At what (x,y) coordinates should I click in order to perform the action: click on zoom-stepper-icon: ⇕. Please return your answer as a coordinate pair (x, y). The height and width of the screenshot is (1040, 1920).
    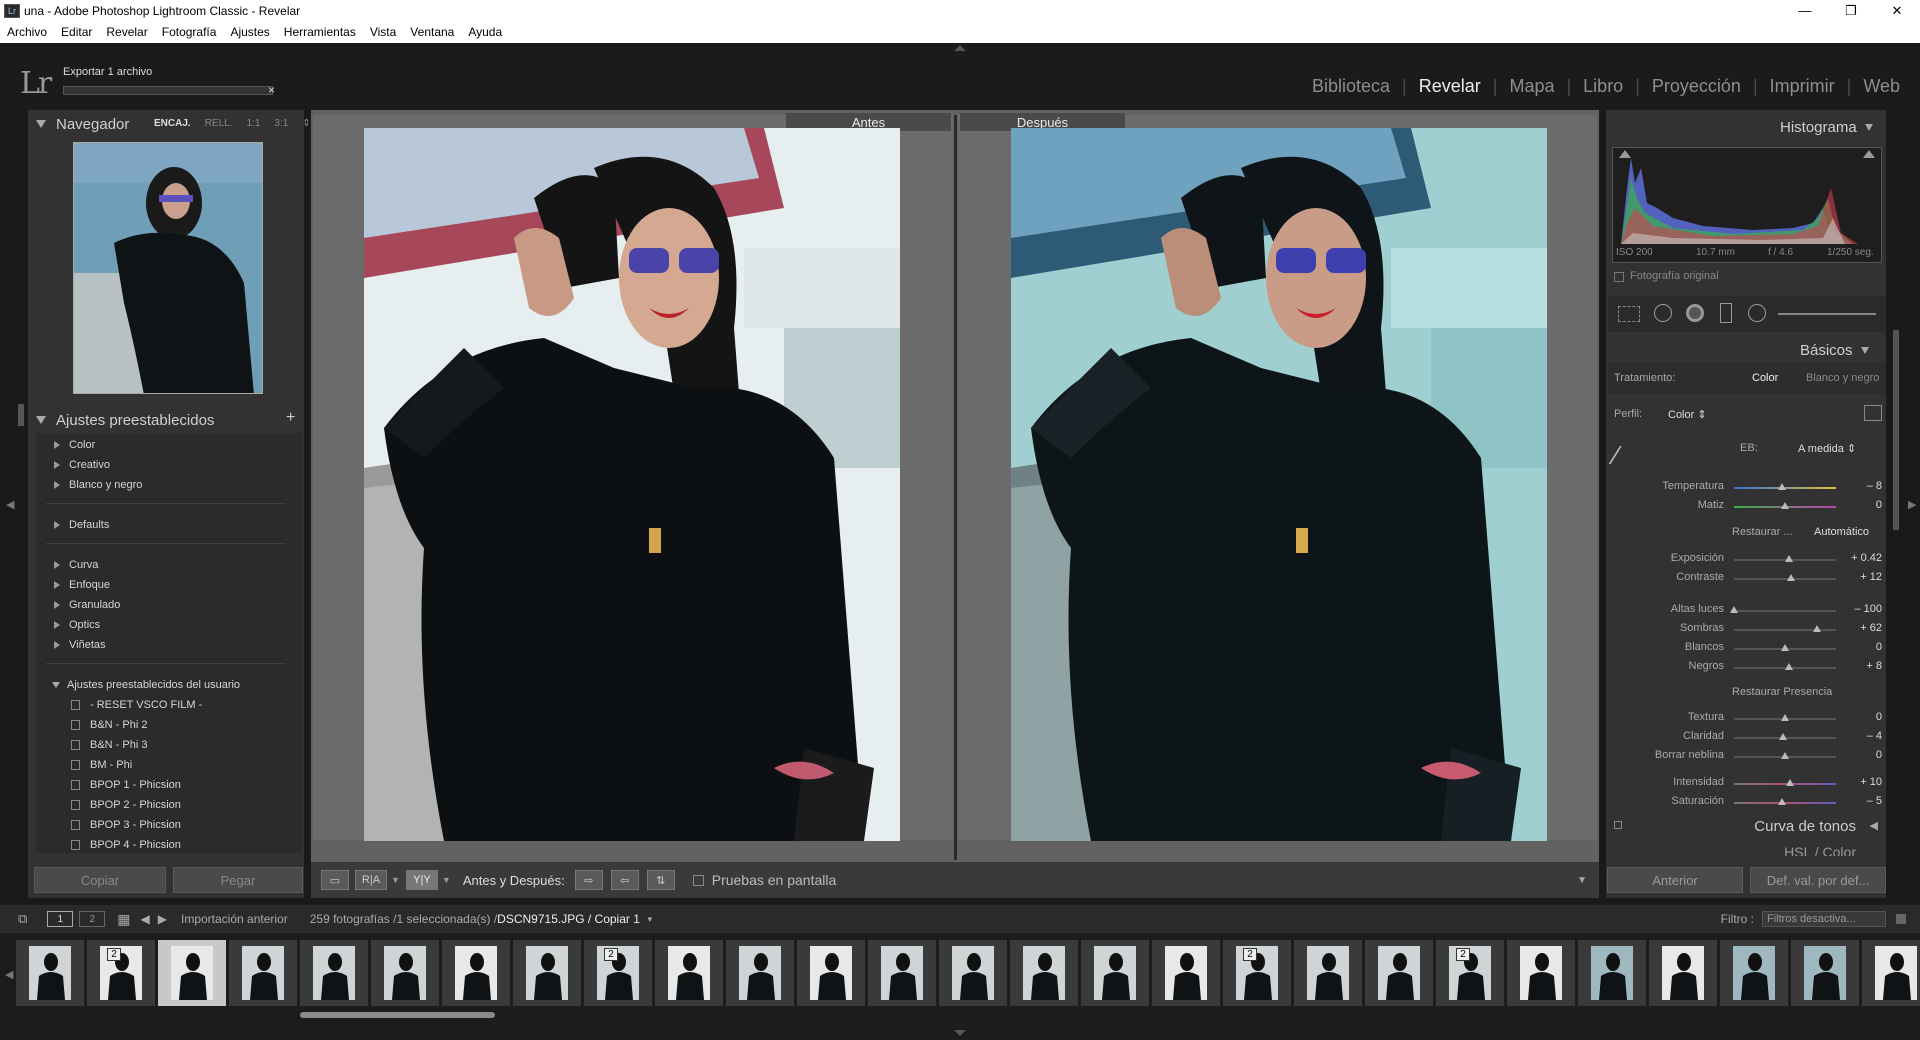
    Looking at the image, I should click on (306, 123).